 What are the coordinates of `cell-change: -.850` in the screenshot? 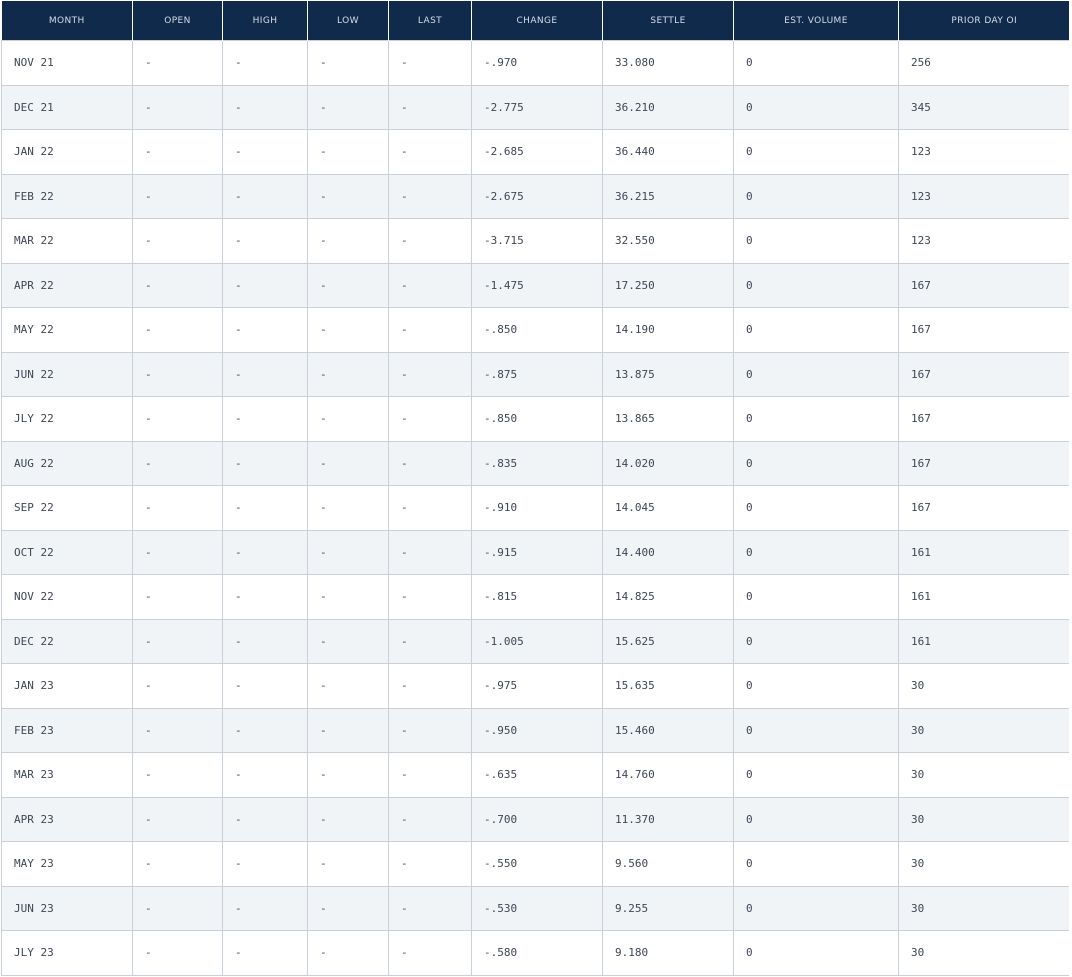 It's located at (537, 330).